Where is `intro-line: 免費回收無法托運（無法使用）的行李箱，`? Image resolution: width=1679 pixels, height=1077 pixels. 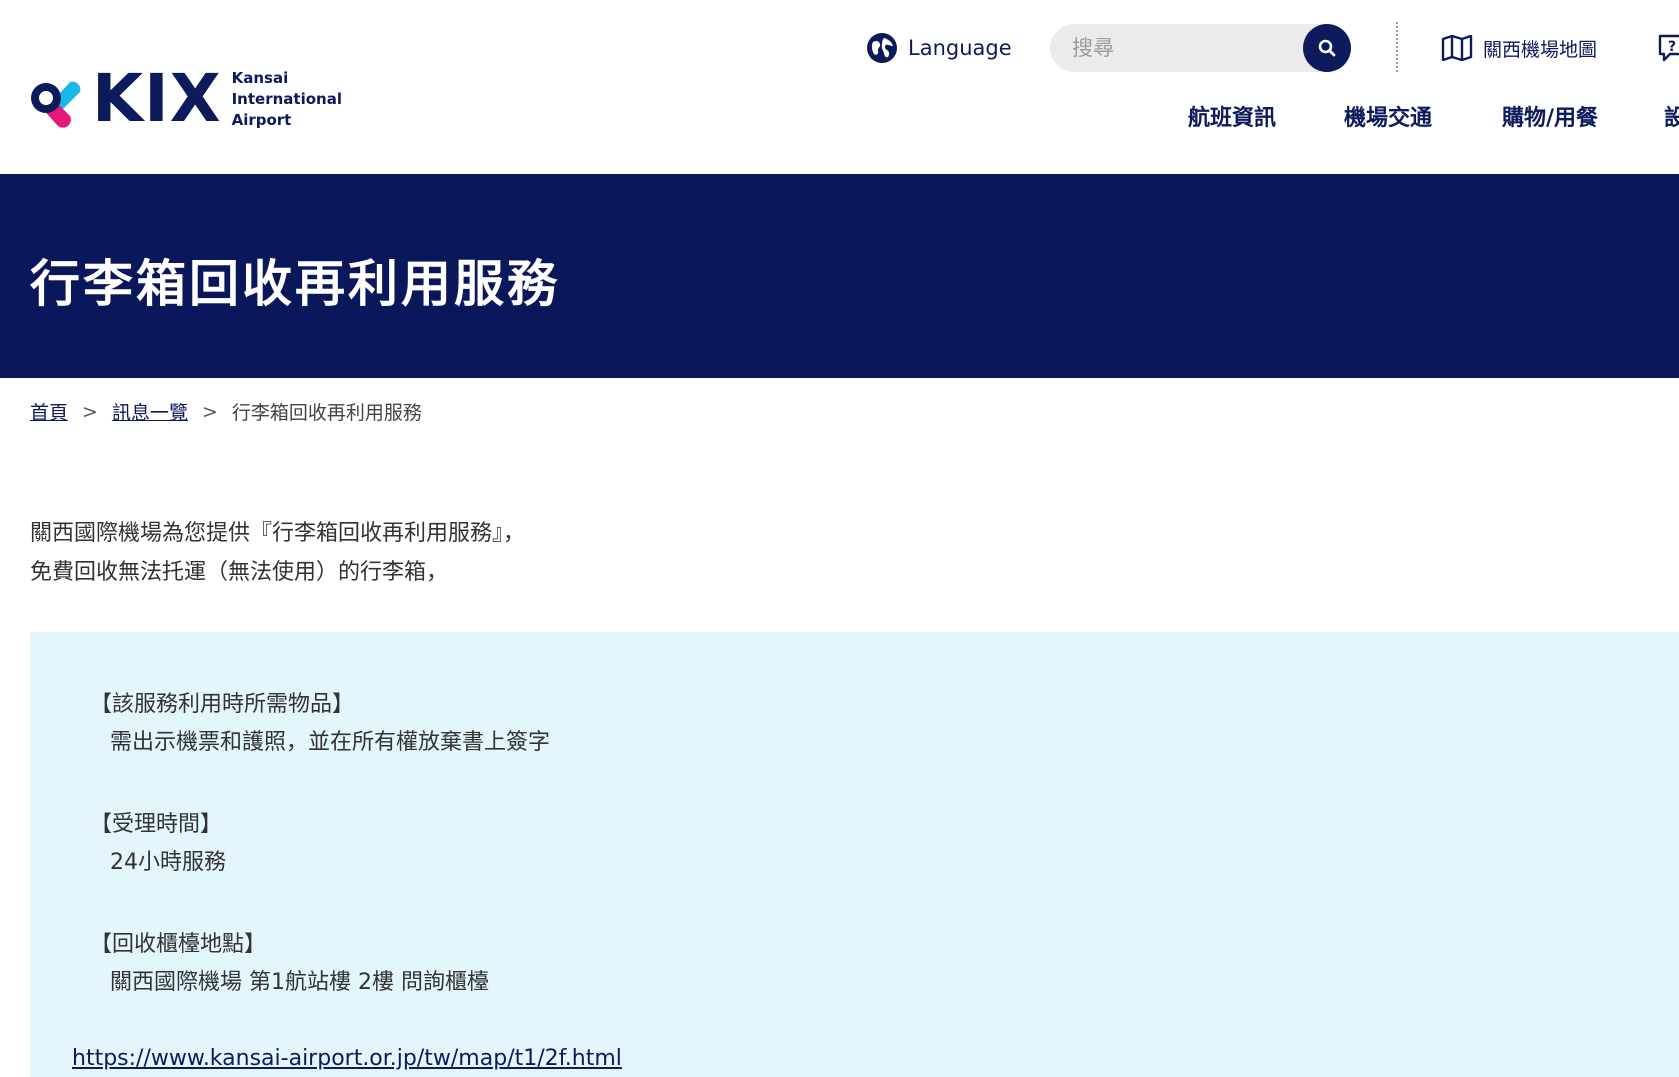 intro-line: 免費回收無法托運（無法使用）的行李箱， is located at coordinates (239, 572).